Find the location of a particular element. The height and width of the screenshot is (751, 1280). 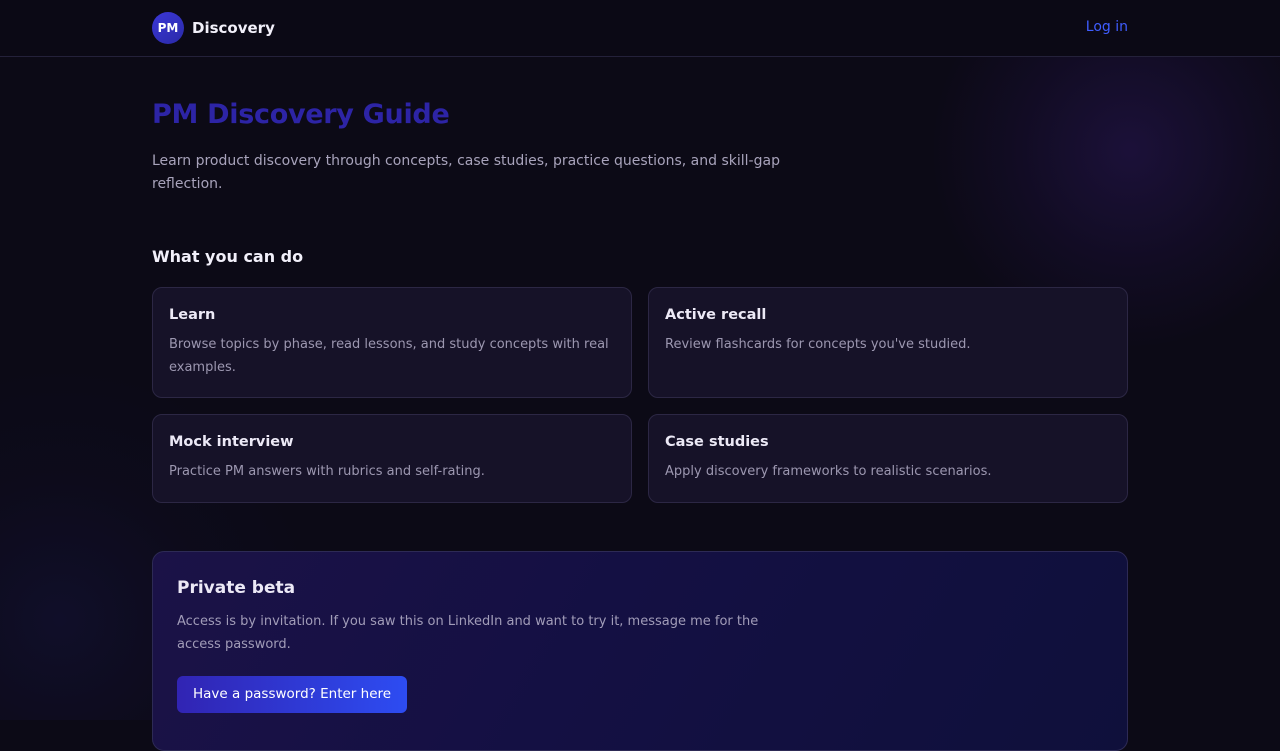

brand-link: PM Discovery is located at coordinates (213, 28).